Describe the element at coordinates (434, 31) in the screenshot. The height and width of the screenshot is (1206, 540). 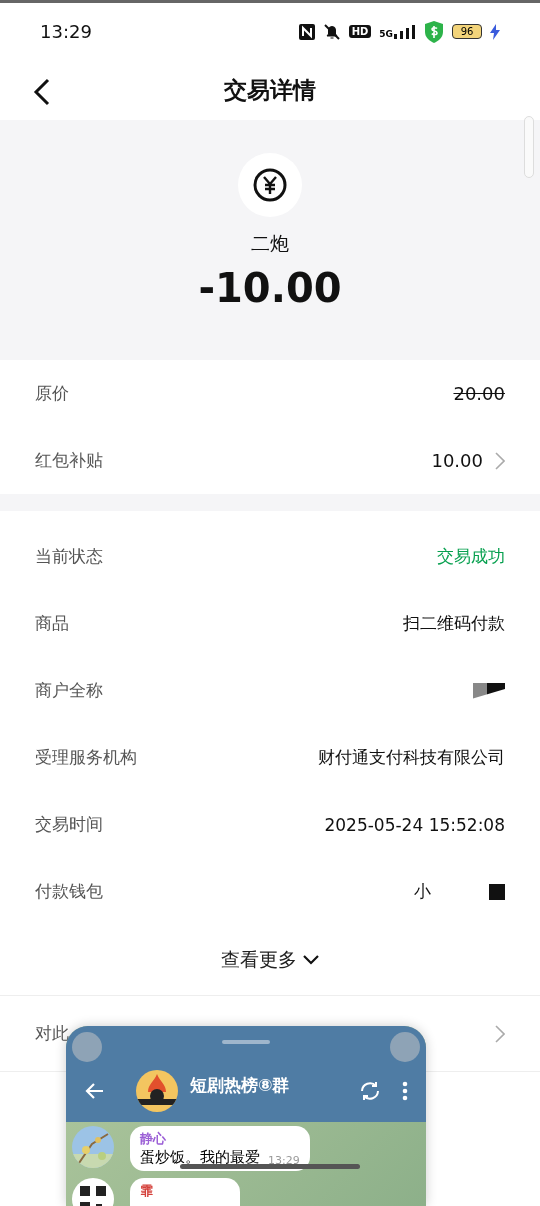
I see `shield-icon` at that location.